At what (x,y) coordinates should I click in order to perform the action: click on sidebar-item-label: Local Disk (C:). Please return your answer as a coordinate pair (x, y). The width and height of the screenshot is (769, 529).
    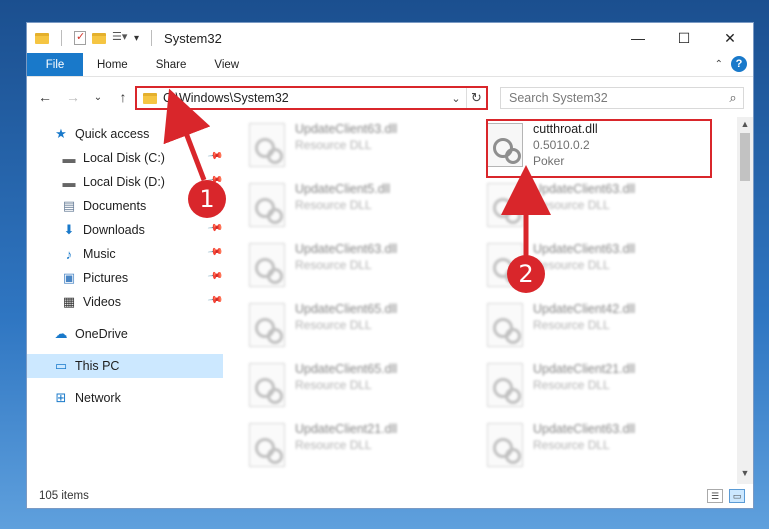
    Looking at the image, I should click on (124, 158).